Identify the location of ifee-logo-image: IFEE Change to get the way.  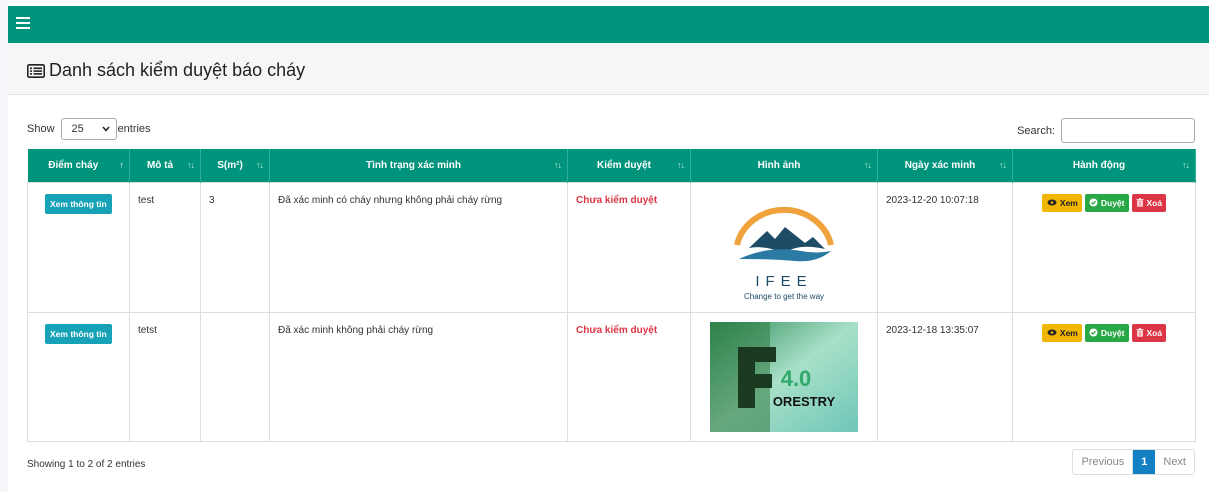
(784, 248).